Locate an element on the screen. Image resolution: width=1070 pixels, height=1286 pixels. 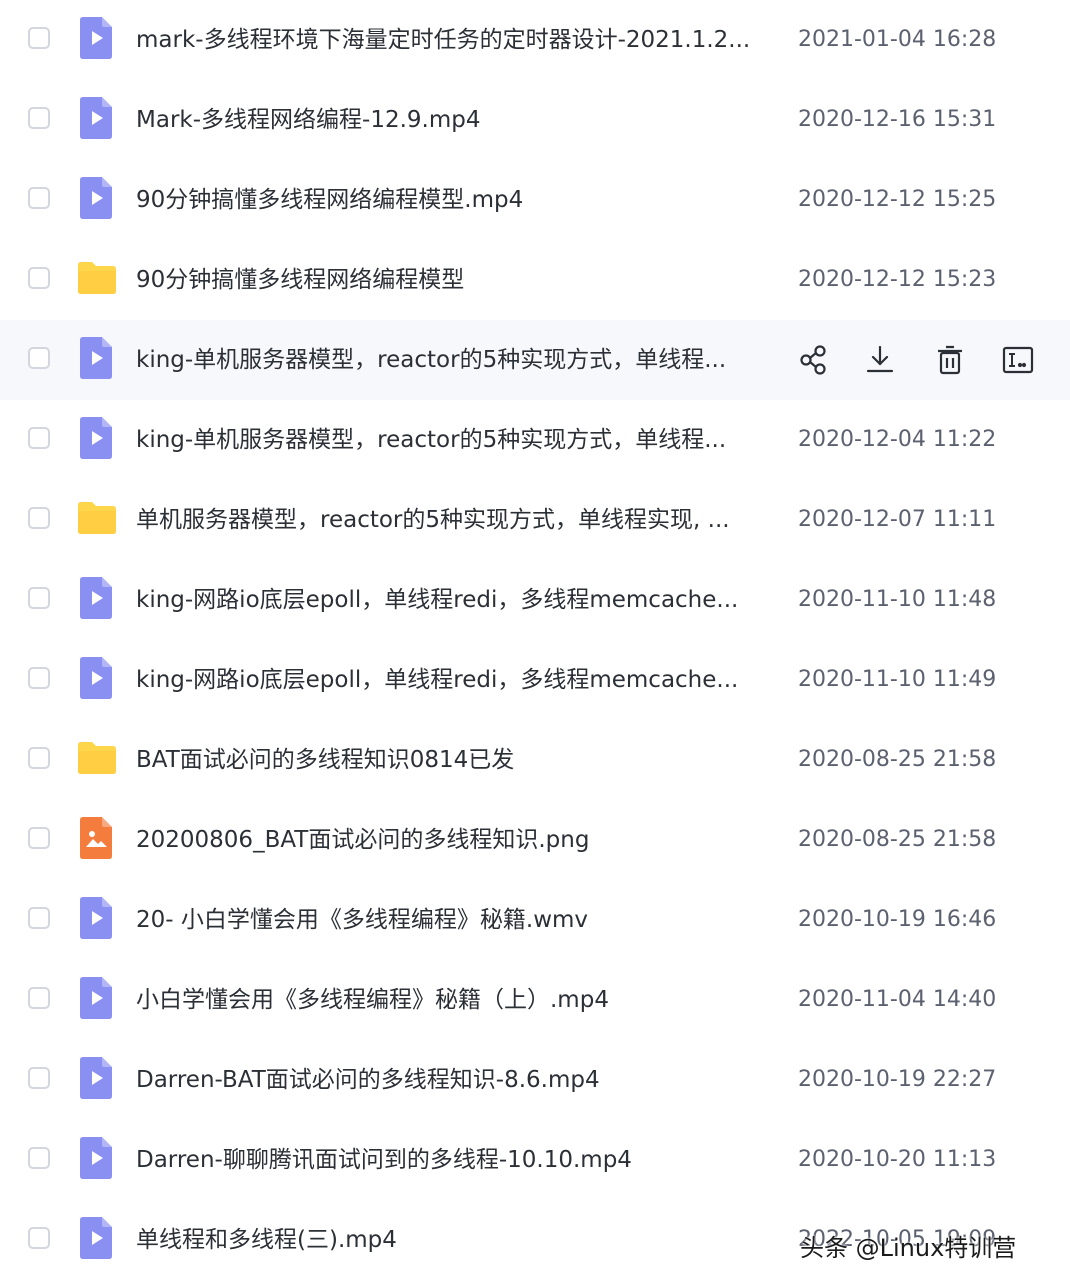
file-row: Mark-多线程网络编程-12.9.mp4 2020-12-16 15:31 is located at coordinates (535, 120).